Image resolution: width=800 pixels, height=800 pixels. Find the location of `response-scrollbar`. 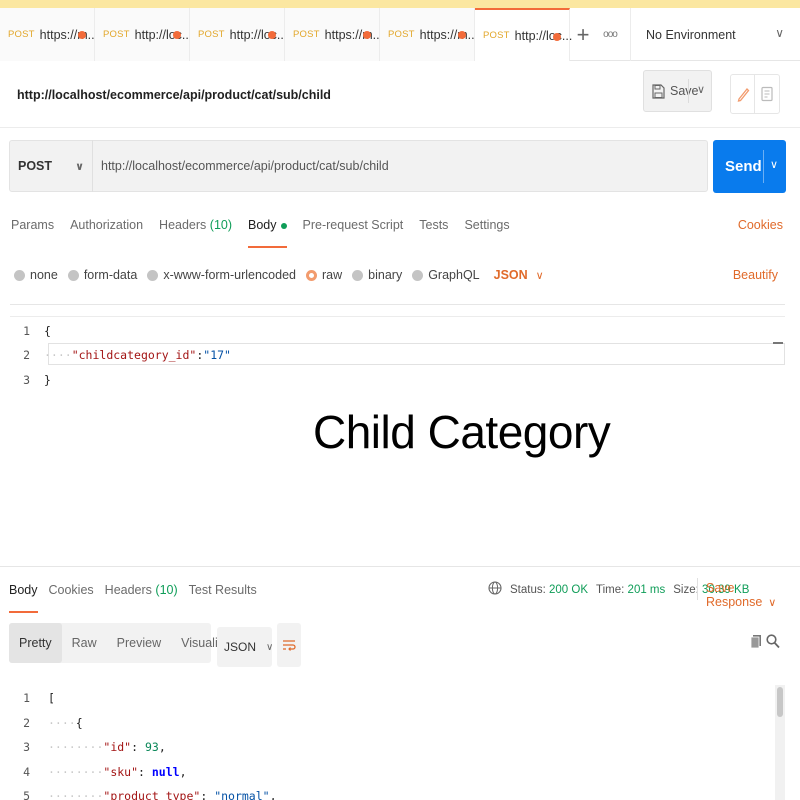

response-scrollbar is located at coordinates (780, 742).